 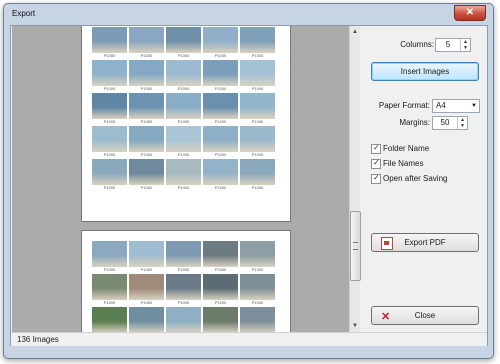 What do you see at coordinates (386, 317) in the screenshot?
I see `close-x-icon: ✕` at bounding box center [386, 317].